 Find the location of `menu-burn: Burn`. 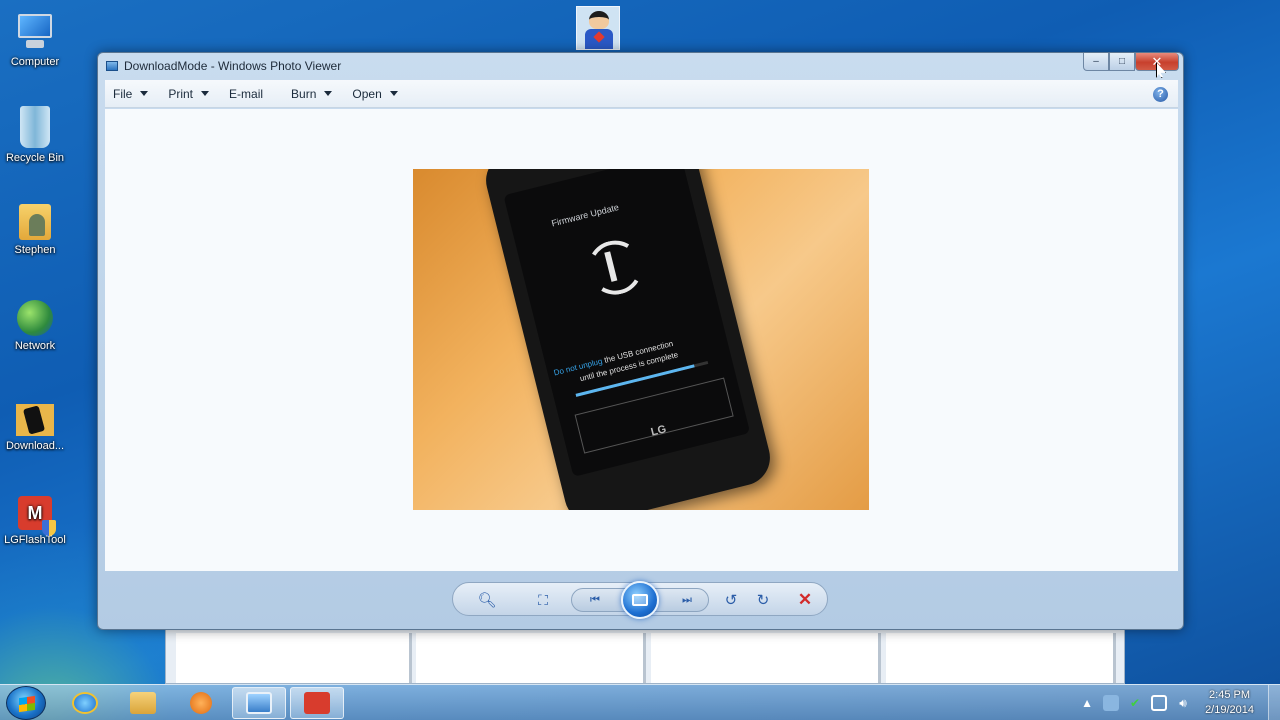

menu-burn: Burn is located at coordinates (312, 93).